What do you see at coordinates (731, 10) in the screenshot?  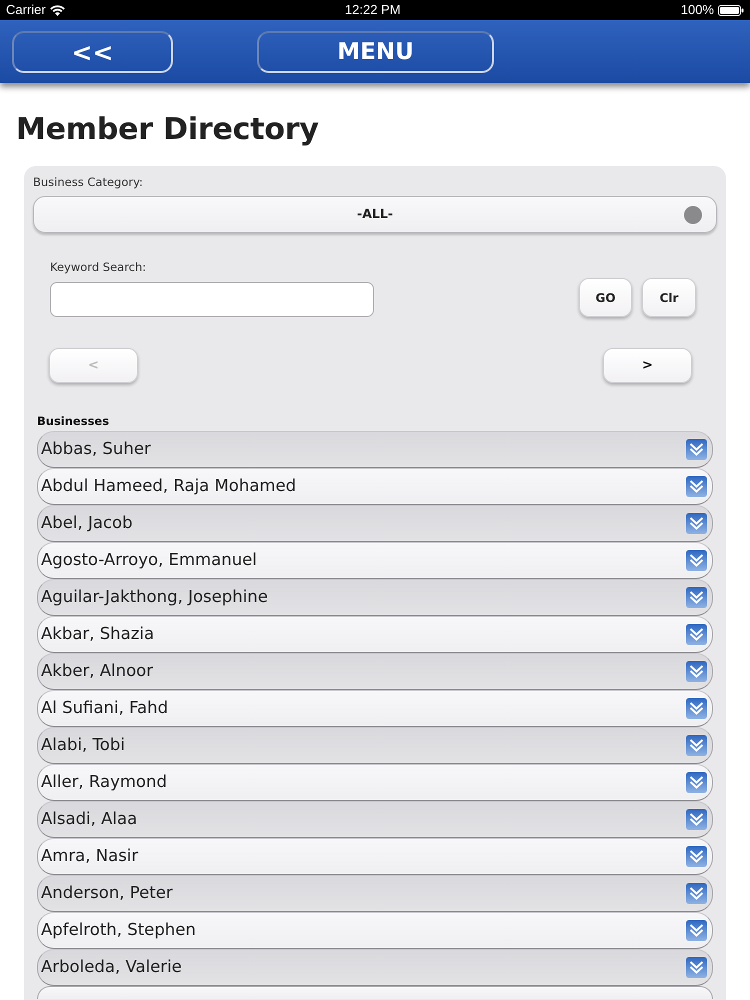 I see `battery-icon` at bounding box center [731, 10].